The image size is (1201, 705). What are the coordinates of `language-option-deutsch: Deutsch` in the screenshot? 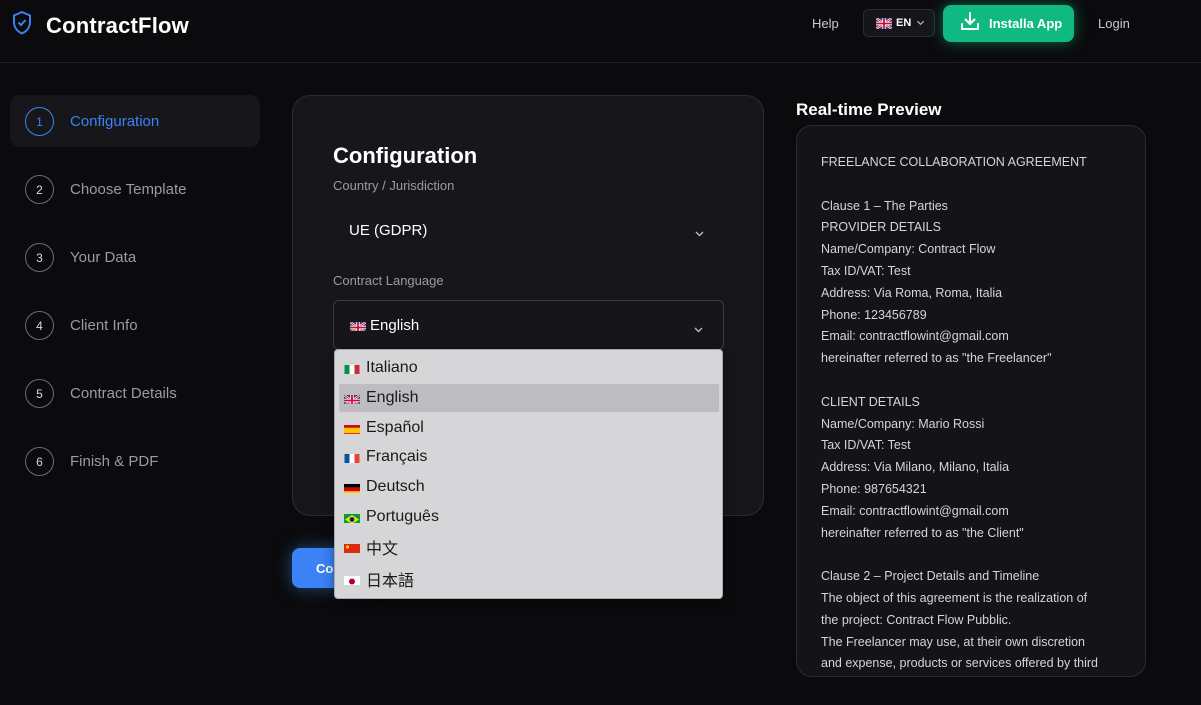 It's located at (529, 487).